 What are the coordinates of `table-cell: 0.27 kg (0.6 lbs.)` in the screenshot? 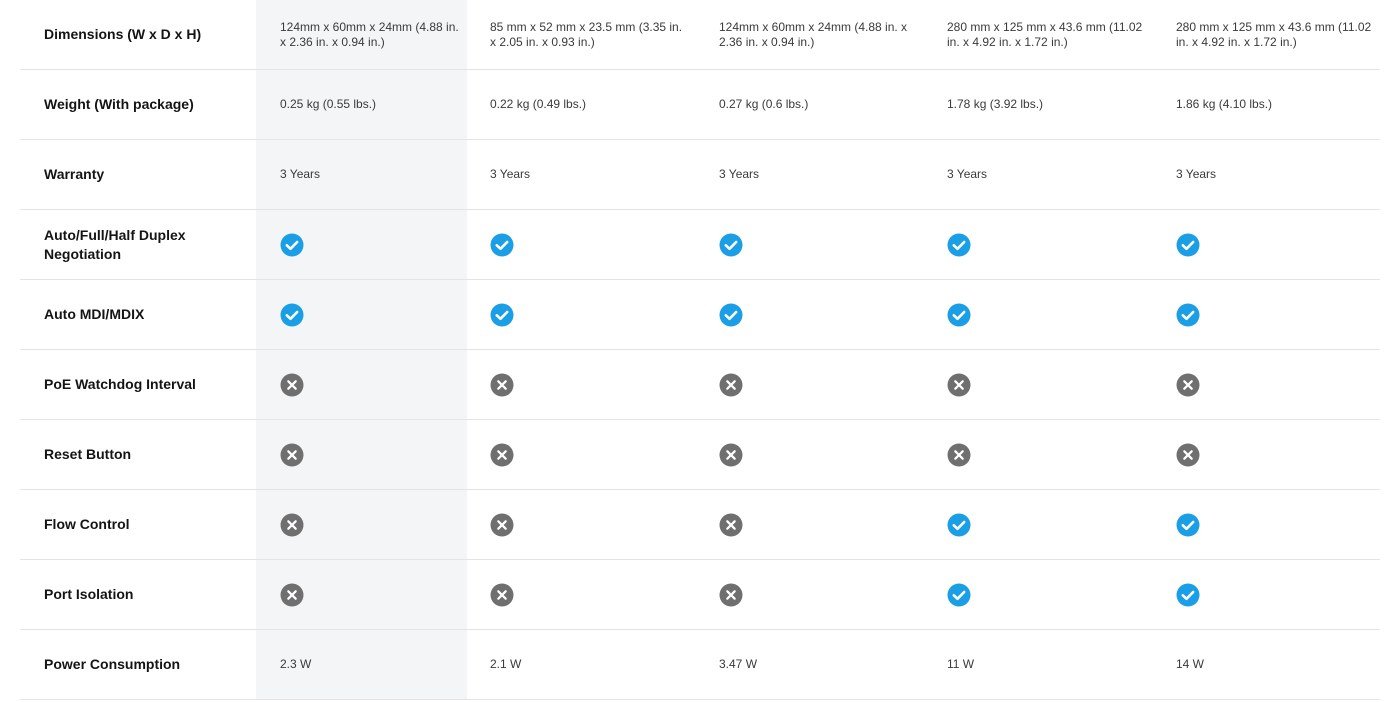 It's located at (819, 104).